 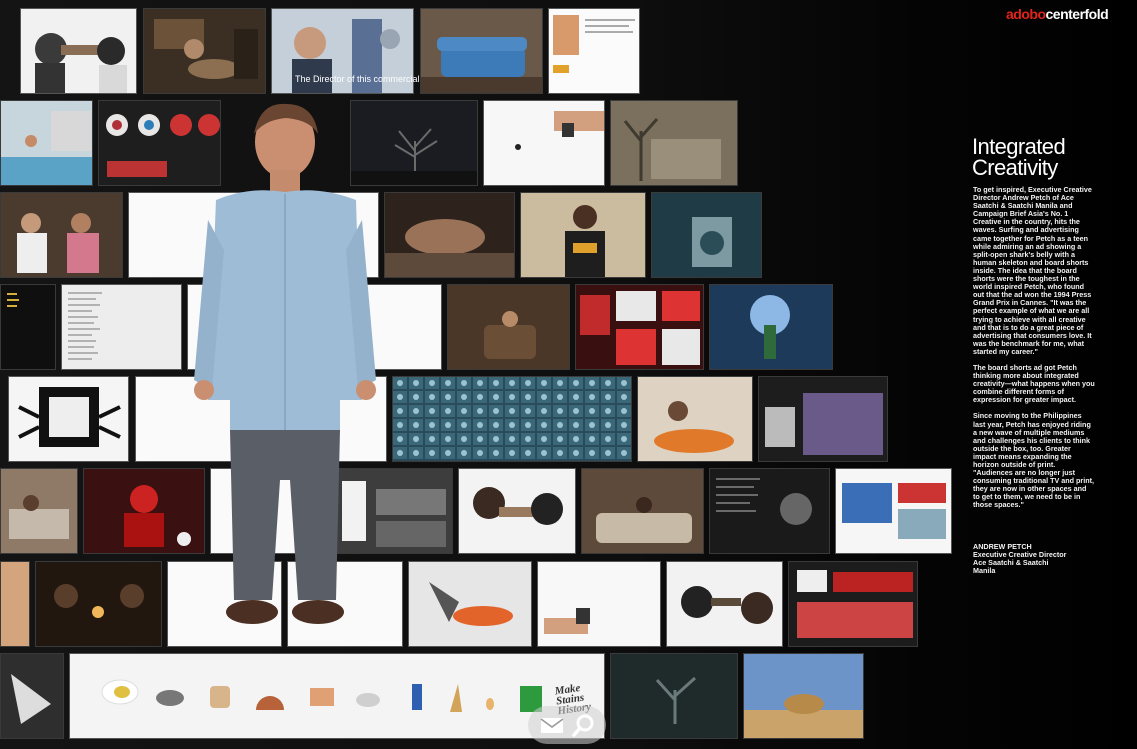 I want to click on ad-thumb-grid-faces, so click(x=512, y=419).